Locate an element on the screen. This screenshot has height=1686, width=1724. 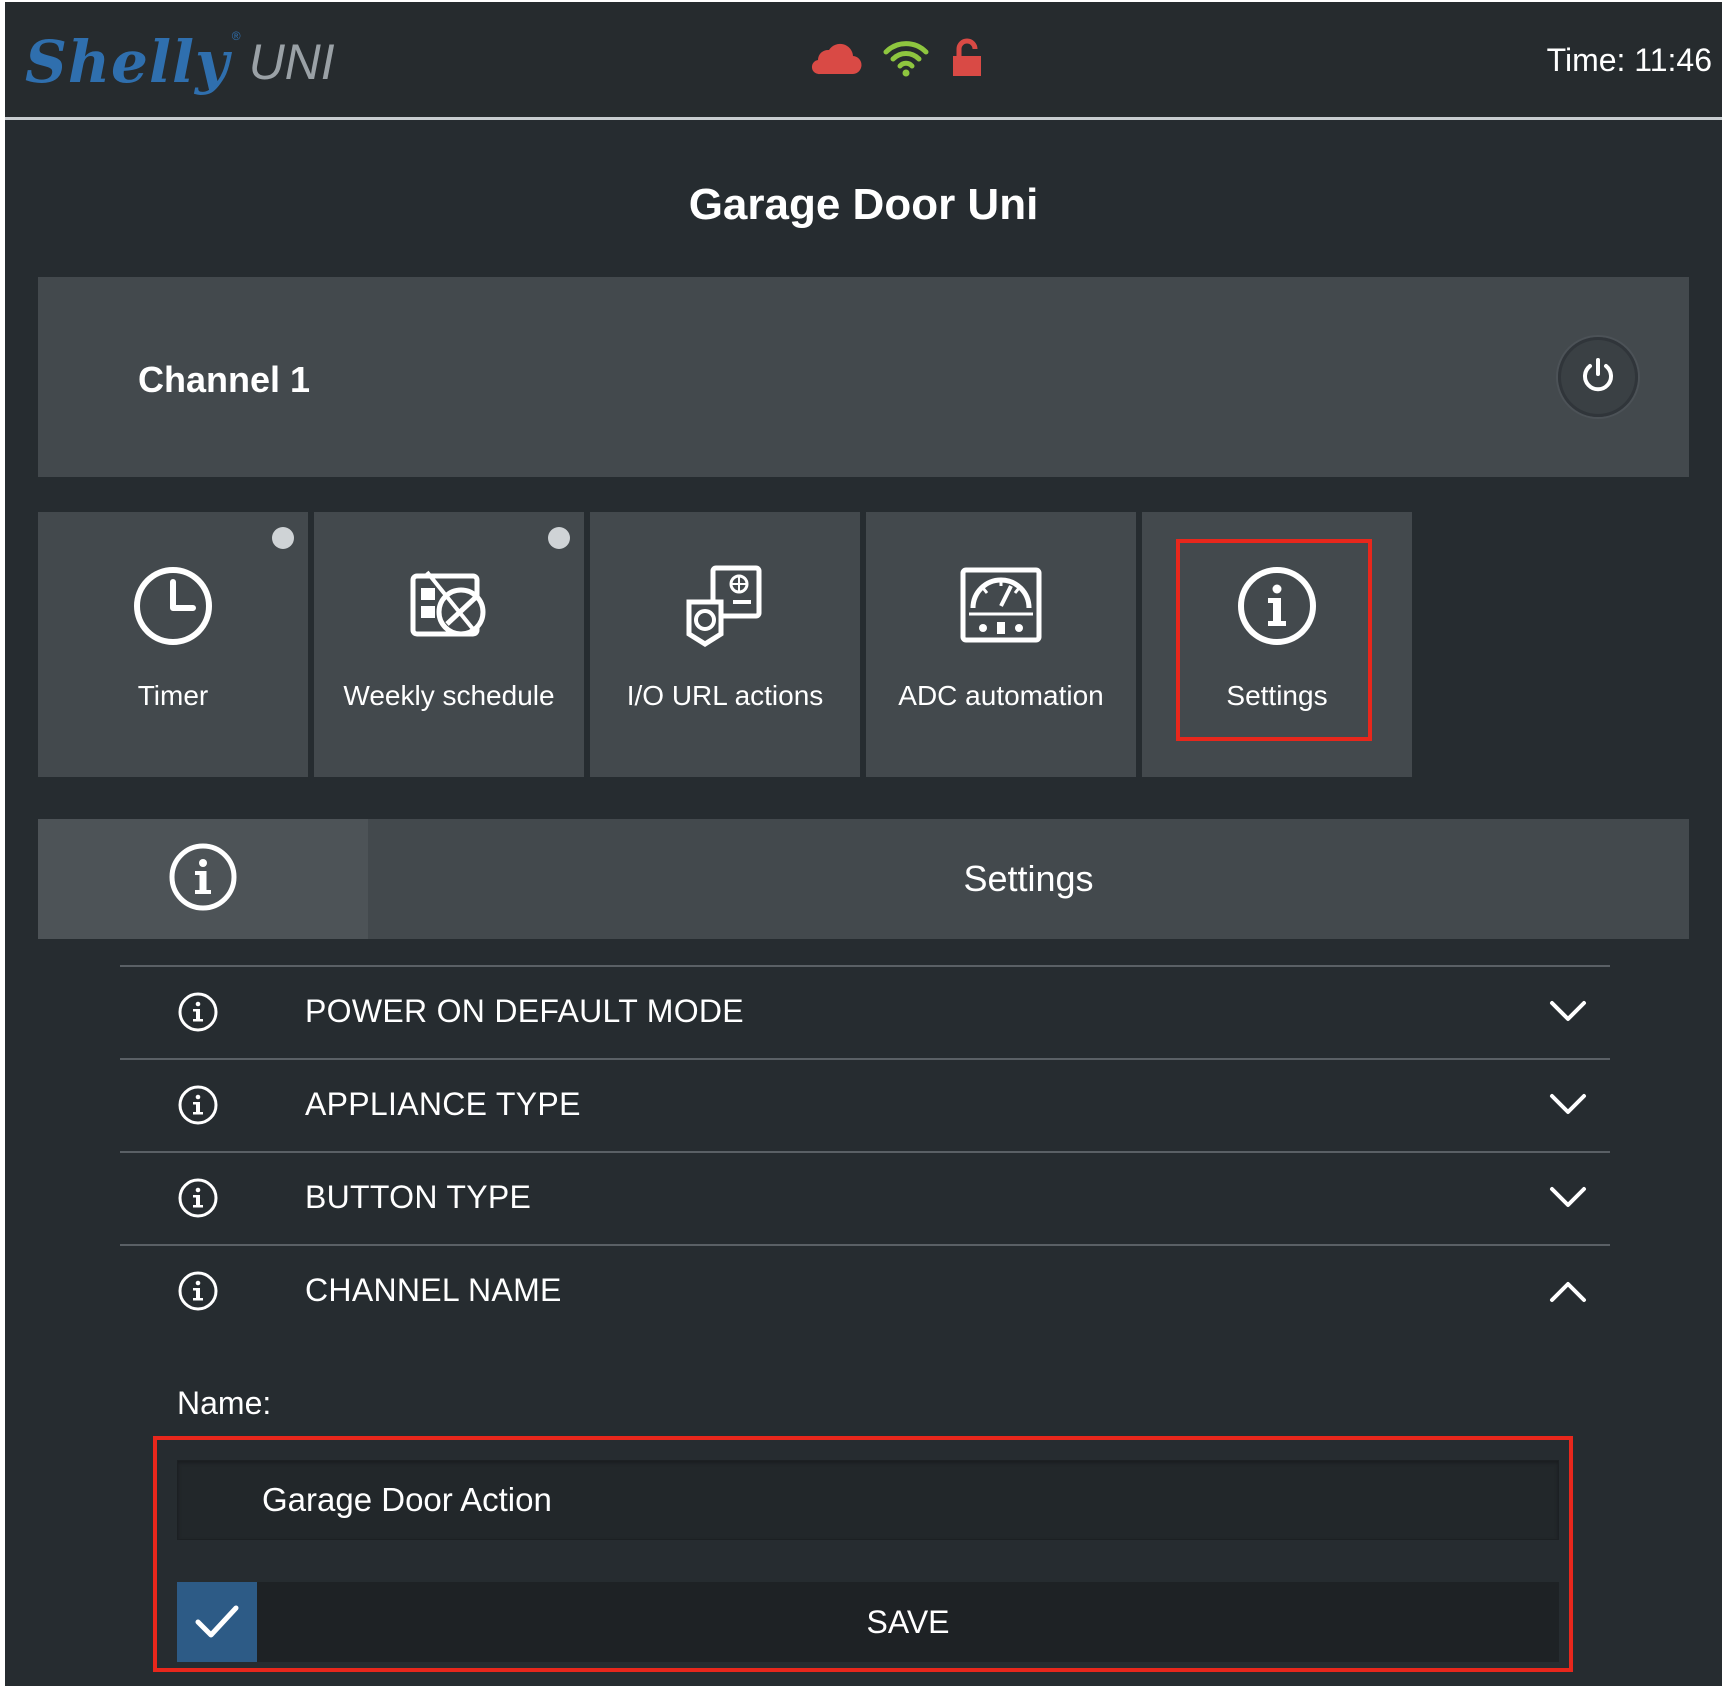
channel-card: Channel 1 is located at coordinates (863, 377).